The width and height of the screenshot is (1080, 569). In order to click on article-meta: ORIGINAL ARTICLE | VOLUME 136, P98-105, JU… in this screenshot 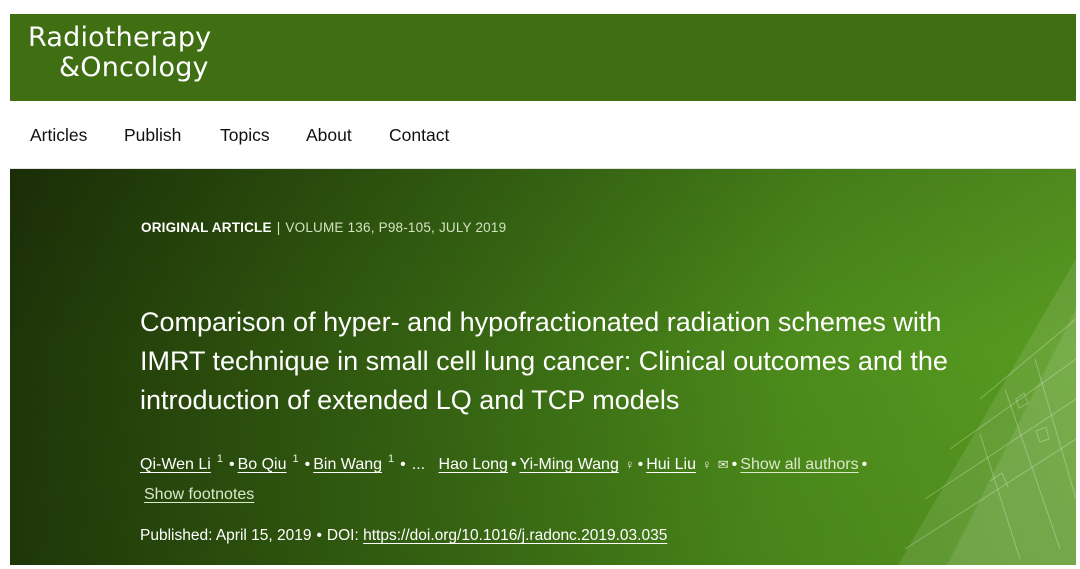, I will do `click(323, 227)`.